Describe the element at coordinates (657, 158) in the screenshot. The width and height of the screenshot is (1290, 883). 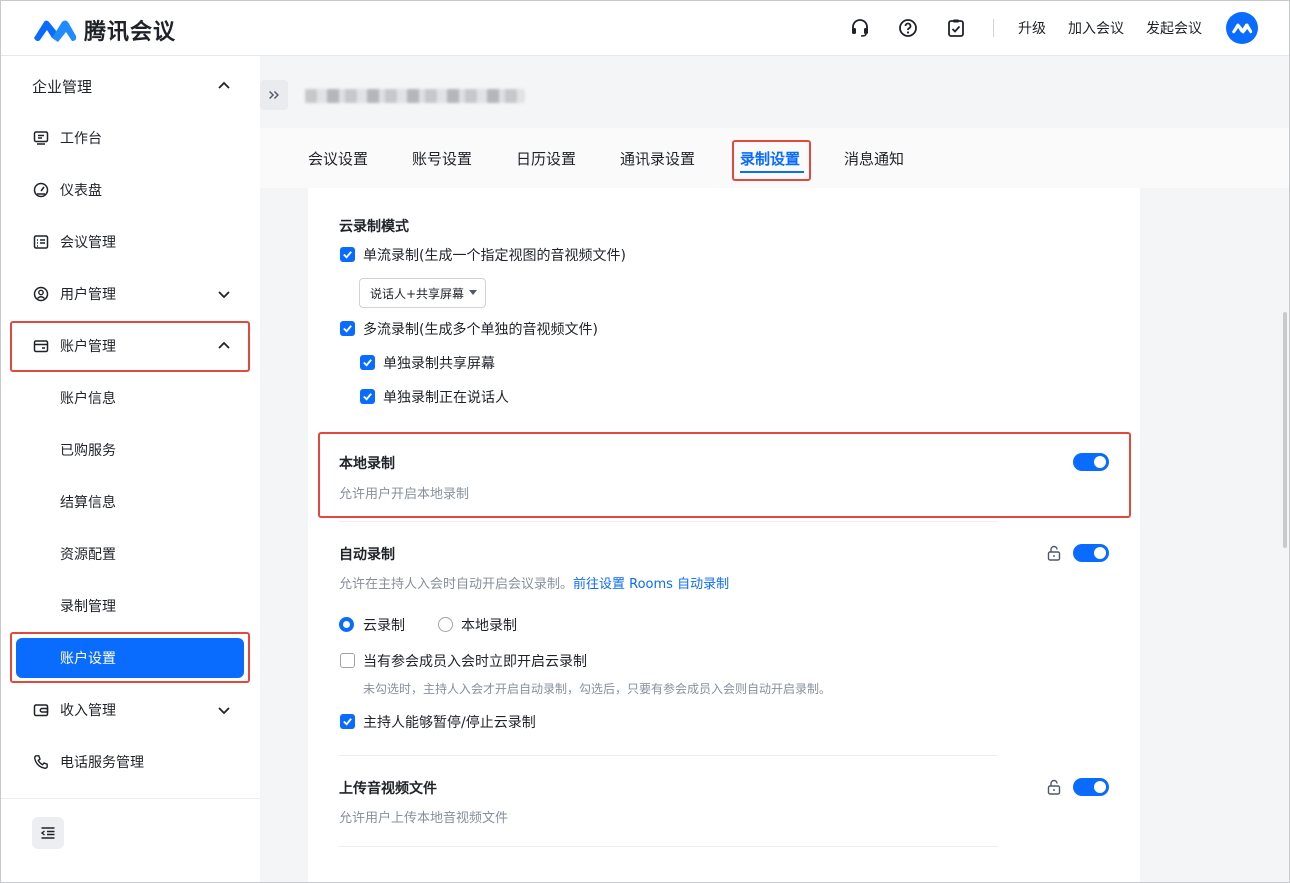
I see `tab-contacts-settings: 通讯录设置` at that location.